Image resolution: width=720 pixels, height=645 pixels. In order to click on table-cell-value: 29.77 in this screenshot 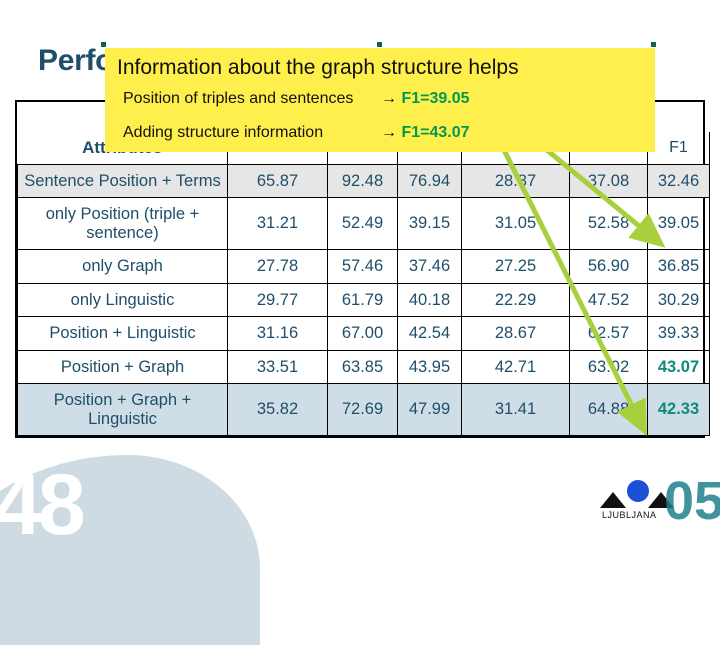, I will do `click(277, 300)`.